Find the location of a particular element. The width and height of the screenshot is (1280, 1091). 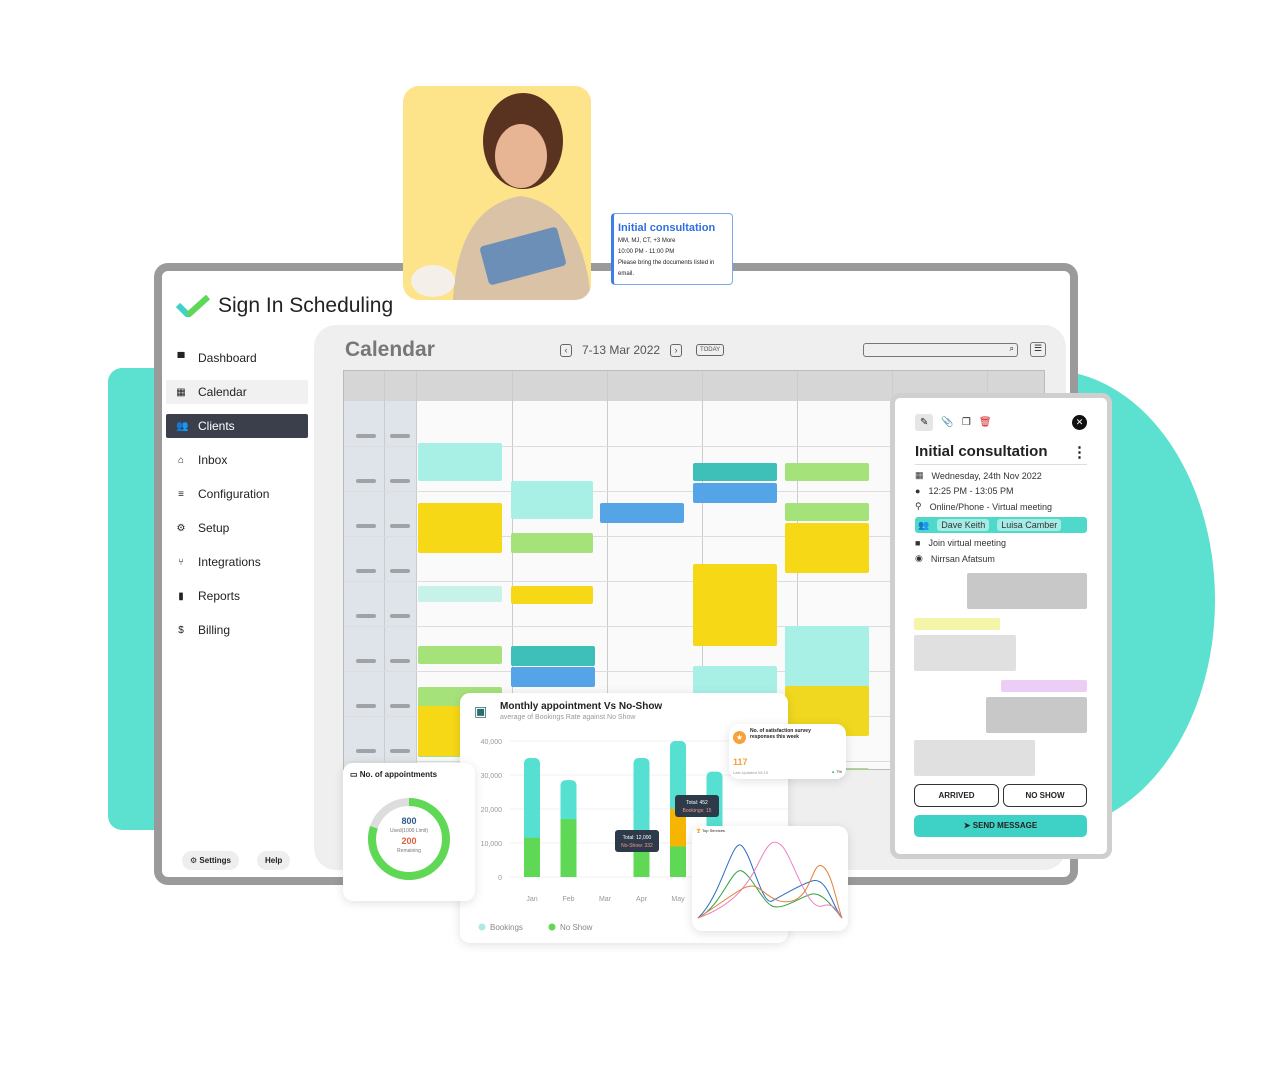

send-label: SEND MESSAGE is located at coordinates (1005, 825).